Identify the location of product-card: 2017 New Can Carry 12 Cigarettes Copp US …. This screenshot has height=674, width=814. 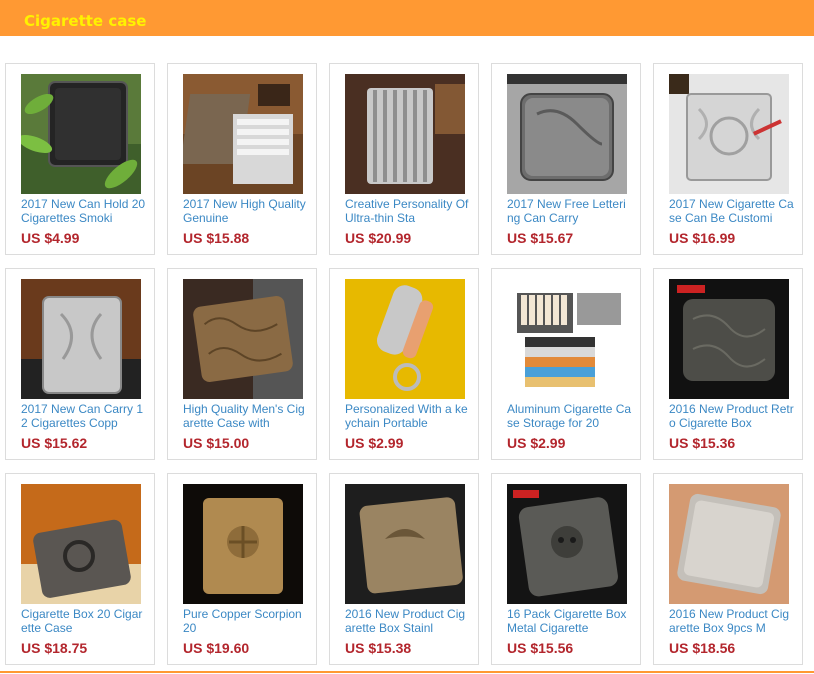
(80, 364).